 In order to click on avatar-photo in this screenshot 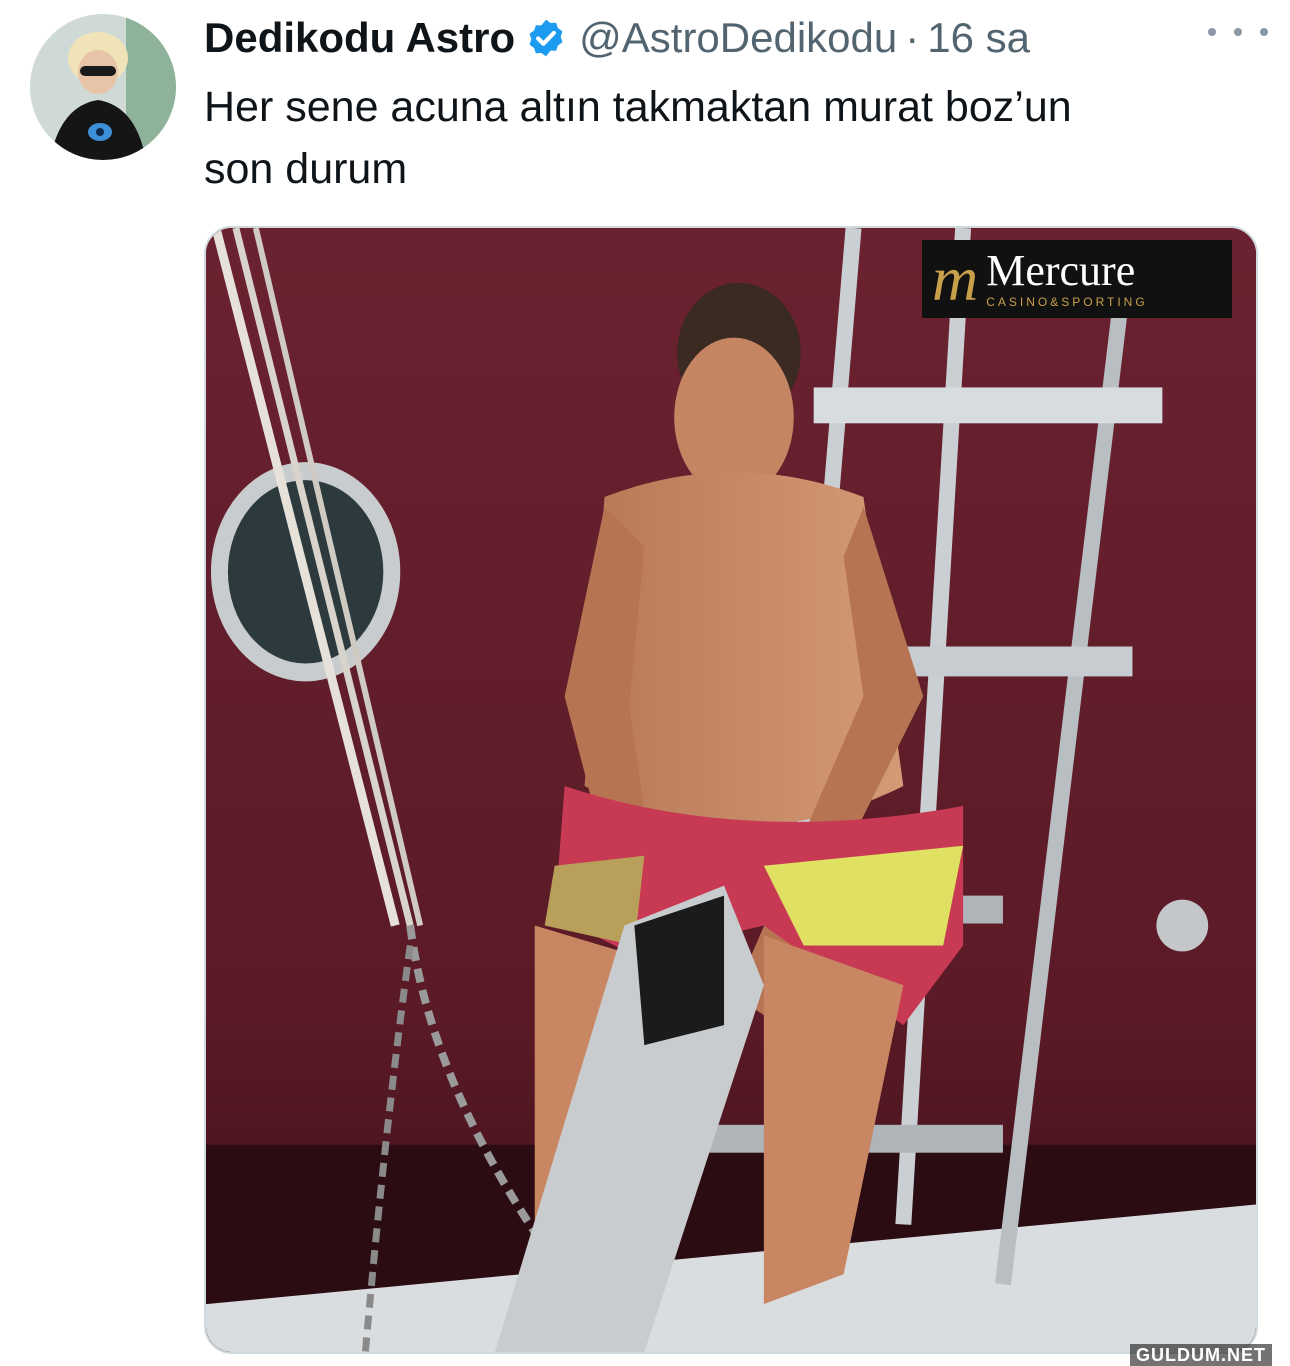, I will do `click(103, 87)`.